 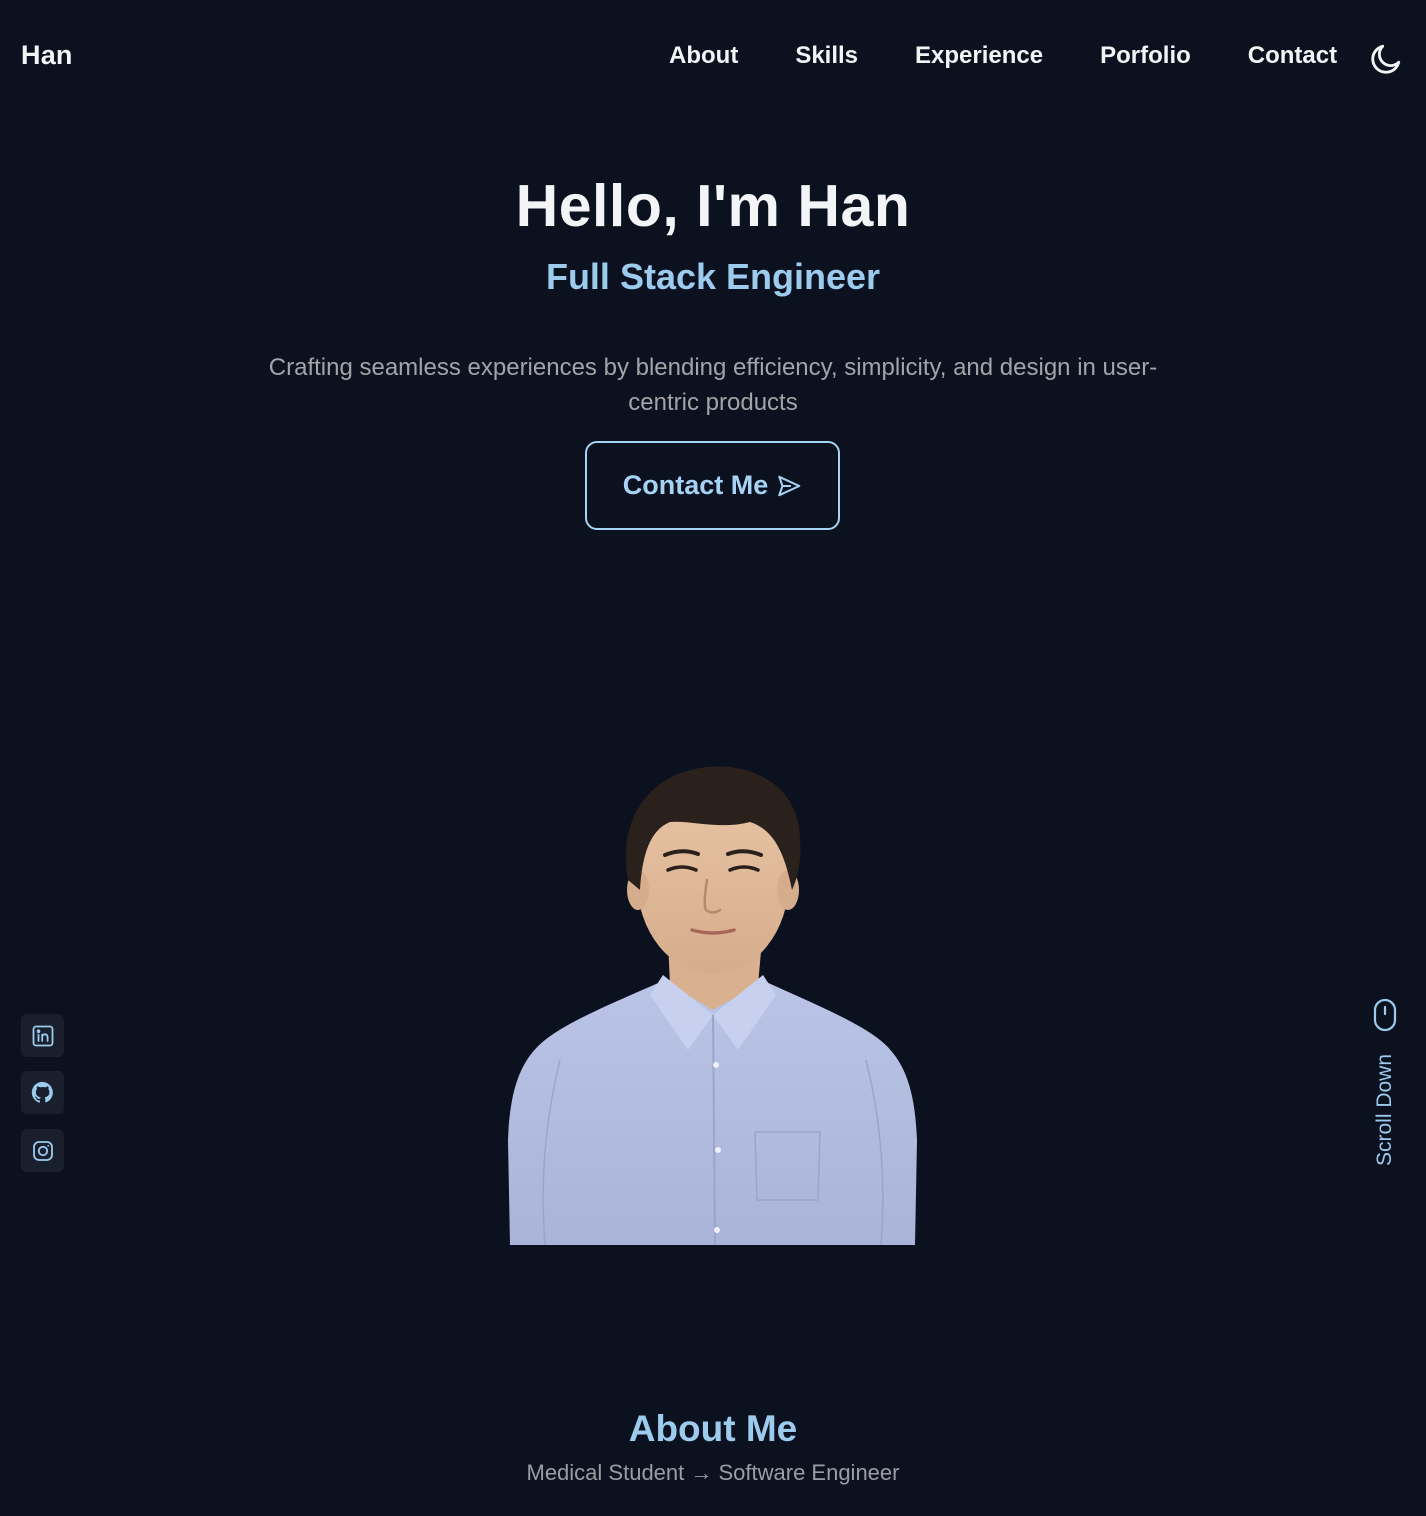 I want to click on hero-title: Hello, I'm Han, so click(x=713, y=206).